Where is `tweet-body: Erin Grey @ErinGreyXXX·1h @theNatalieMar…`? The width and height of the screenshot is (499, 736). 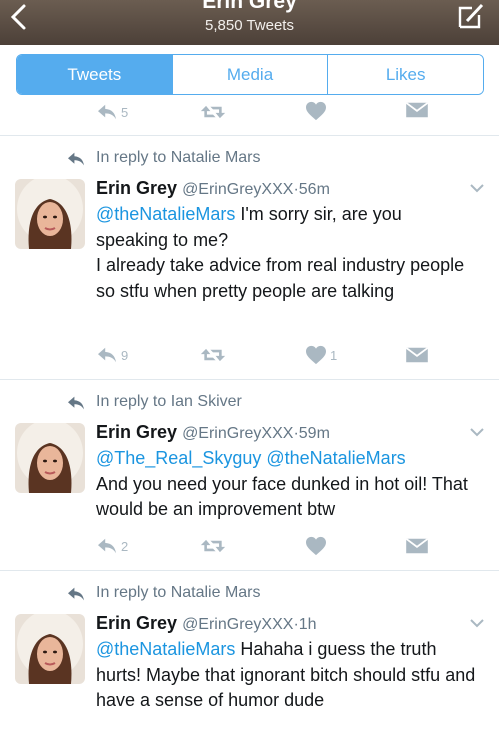
tweet-body: Erin Grey @ErinGreyXXX·1h @theNatalieMar… is located at coordinates (286, 662).